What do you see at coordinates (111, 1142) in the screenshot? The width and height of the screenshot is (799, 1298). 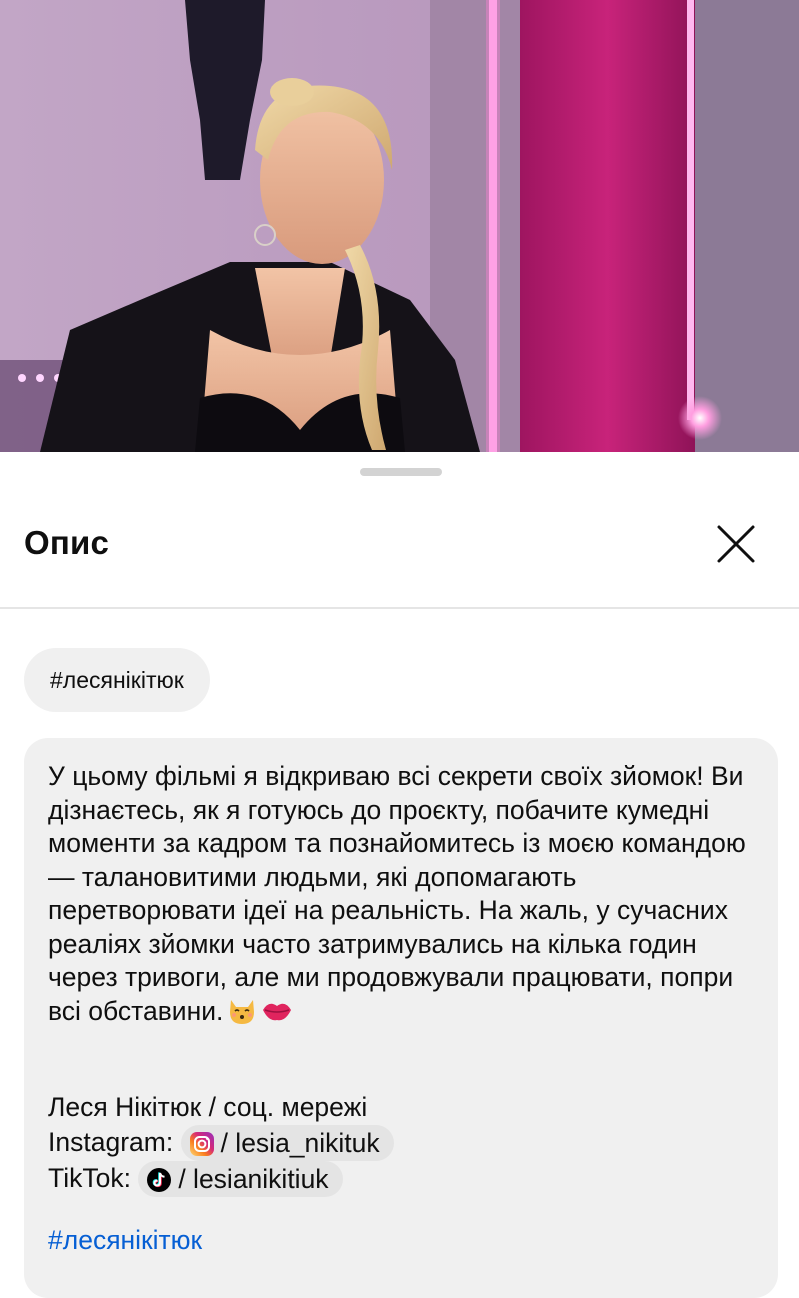 I see `instagram-label: Instagram:` at bounding box center [111, 1142].